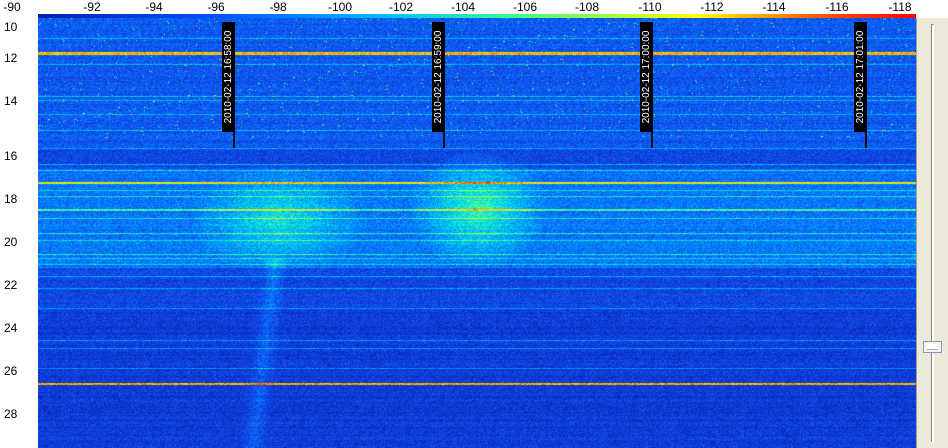 Image resolution: width=948 pixels, height=448 pixels. Describe the element at coordinates (11, 156) in the screenshot. I see `y-tick-label: 16` at that location.